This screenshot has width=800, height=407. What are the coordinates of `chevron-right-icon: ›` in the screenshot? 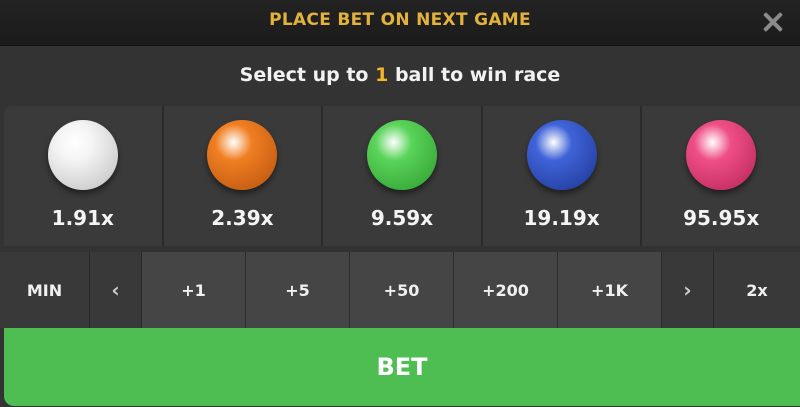 It's located at (688, 290).